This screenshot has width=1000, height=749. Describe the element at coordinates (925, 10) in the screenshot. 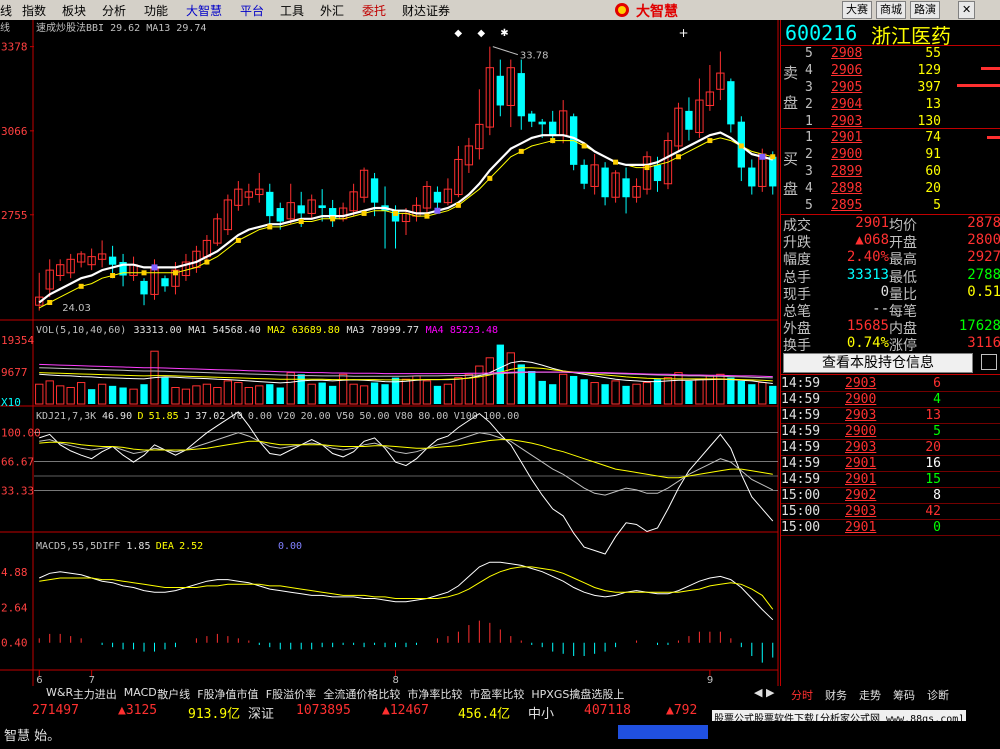

I see `top-right-button: 路演` at that location.